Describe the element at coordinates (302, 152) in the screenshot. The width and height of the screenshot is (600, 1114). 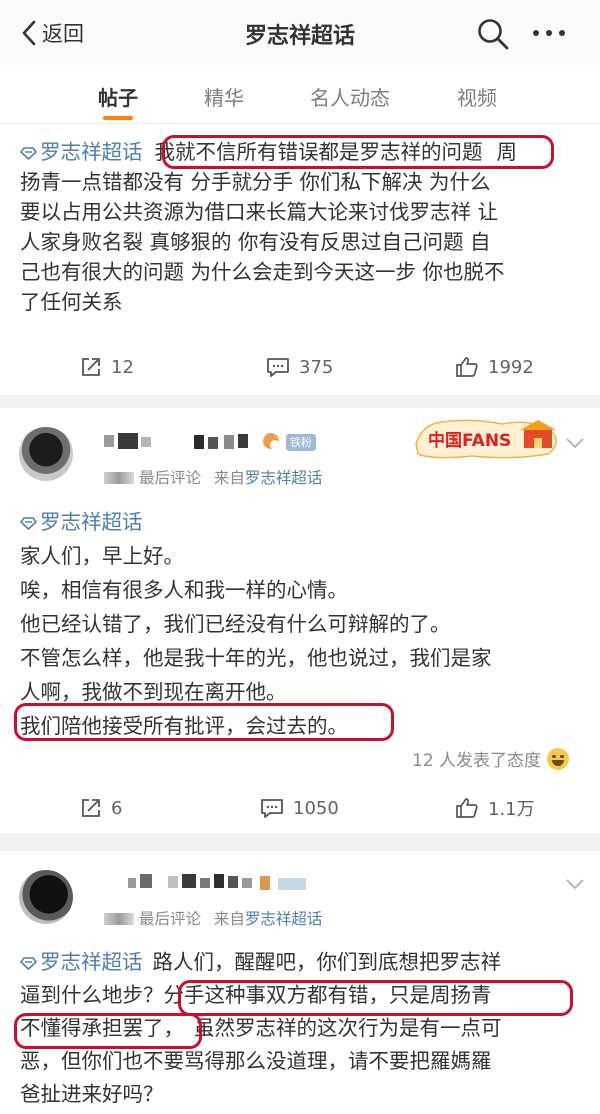
I see `text-line: 罗志祥超话 我就不信所有错误都是罗志祥的问题周` at that location.